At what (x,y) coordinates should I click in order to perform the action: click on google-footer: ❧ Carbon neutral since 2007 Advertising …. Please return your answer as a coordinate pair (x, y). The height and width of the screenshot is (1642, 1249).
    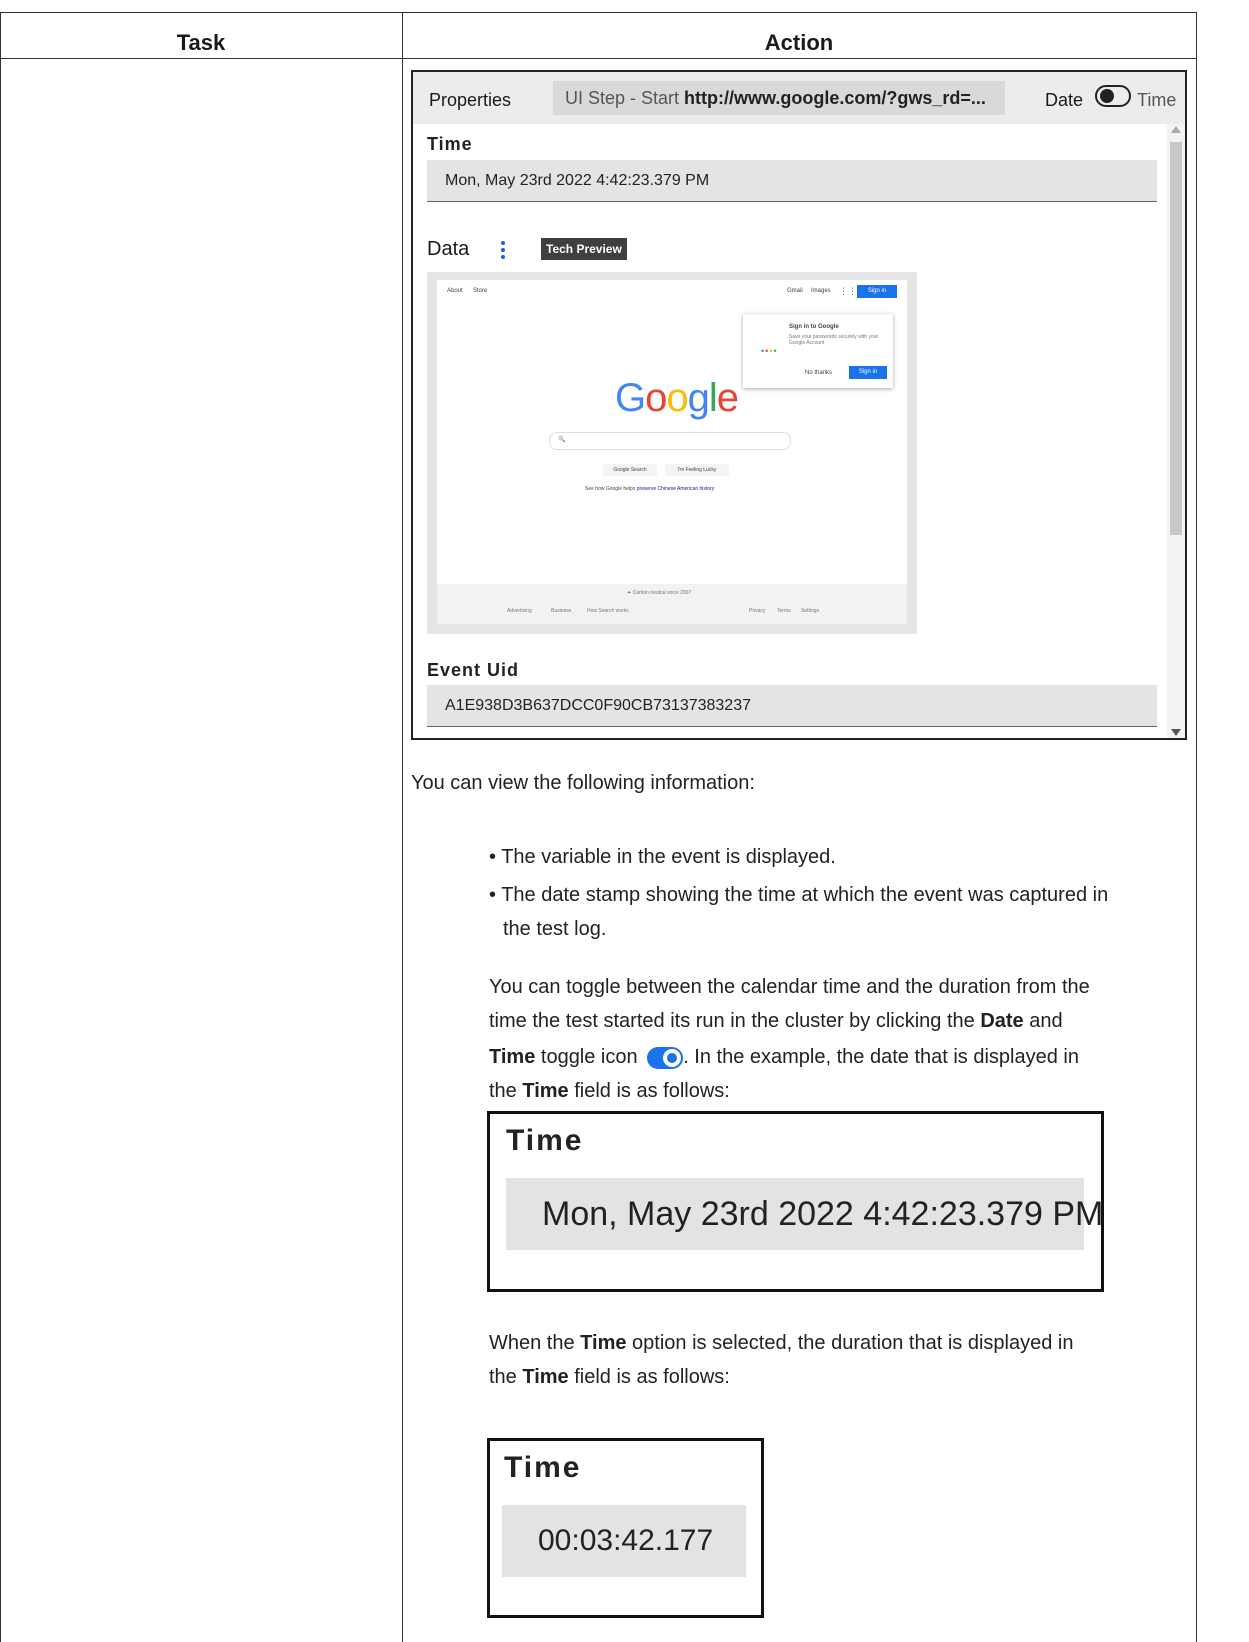
    Looking at the image, I should click on (672, 604).